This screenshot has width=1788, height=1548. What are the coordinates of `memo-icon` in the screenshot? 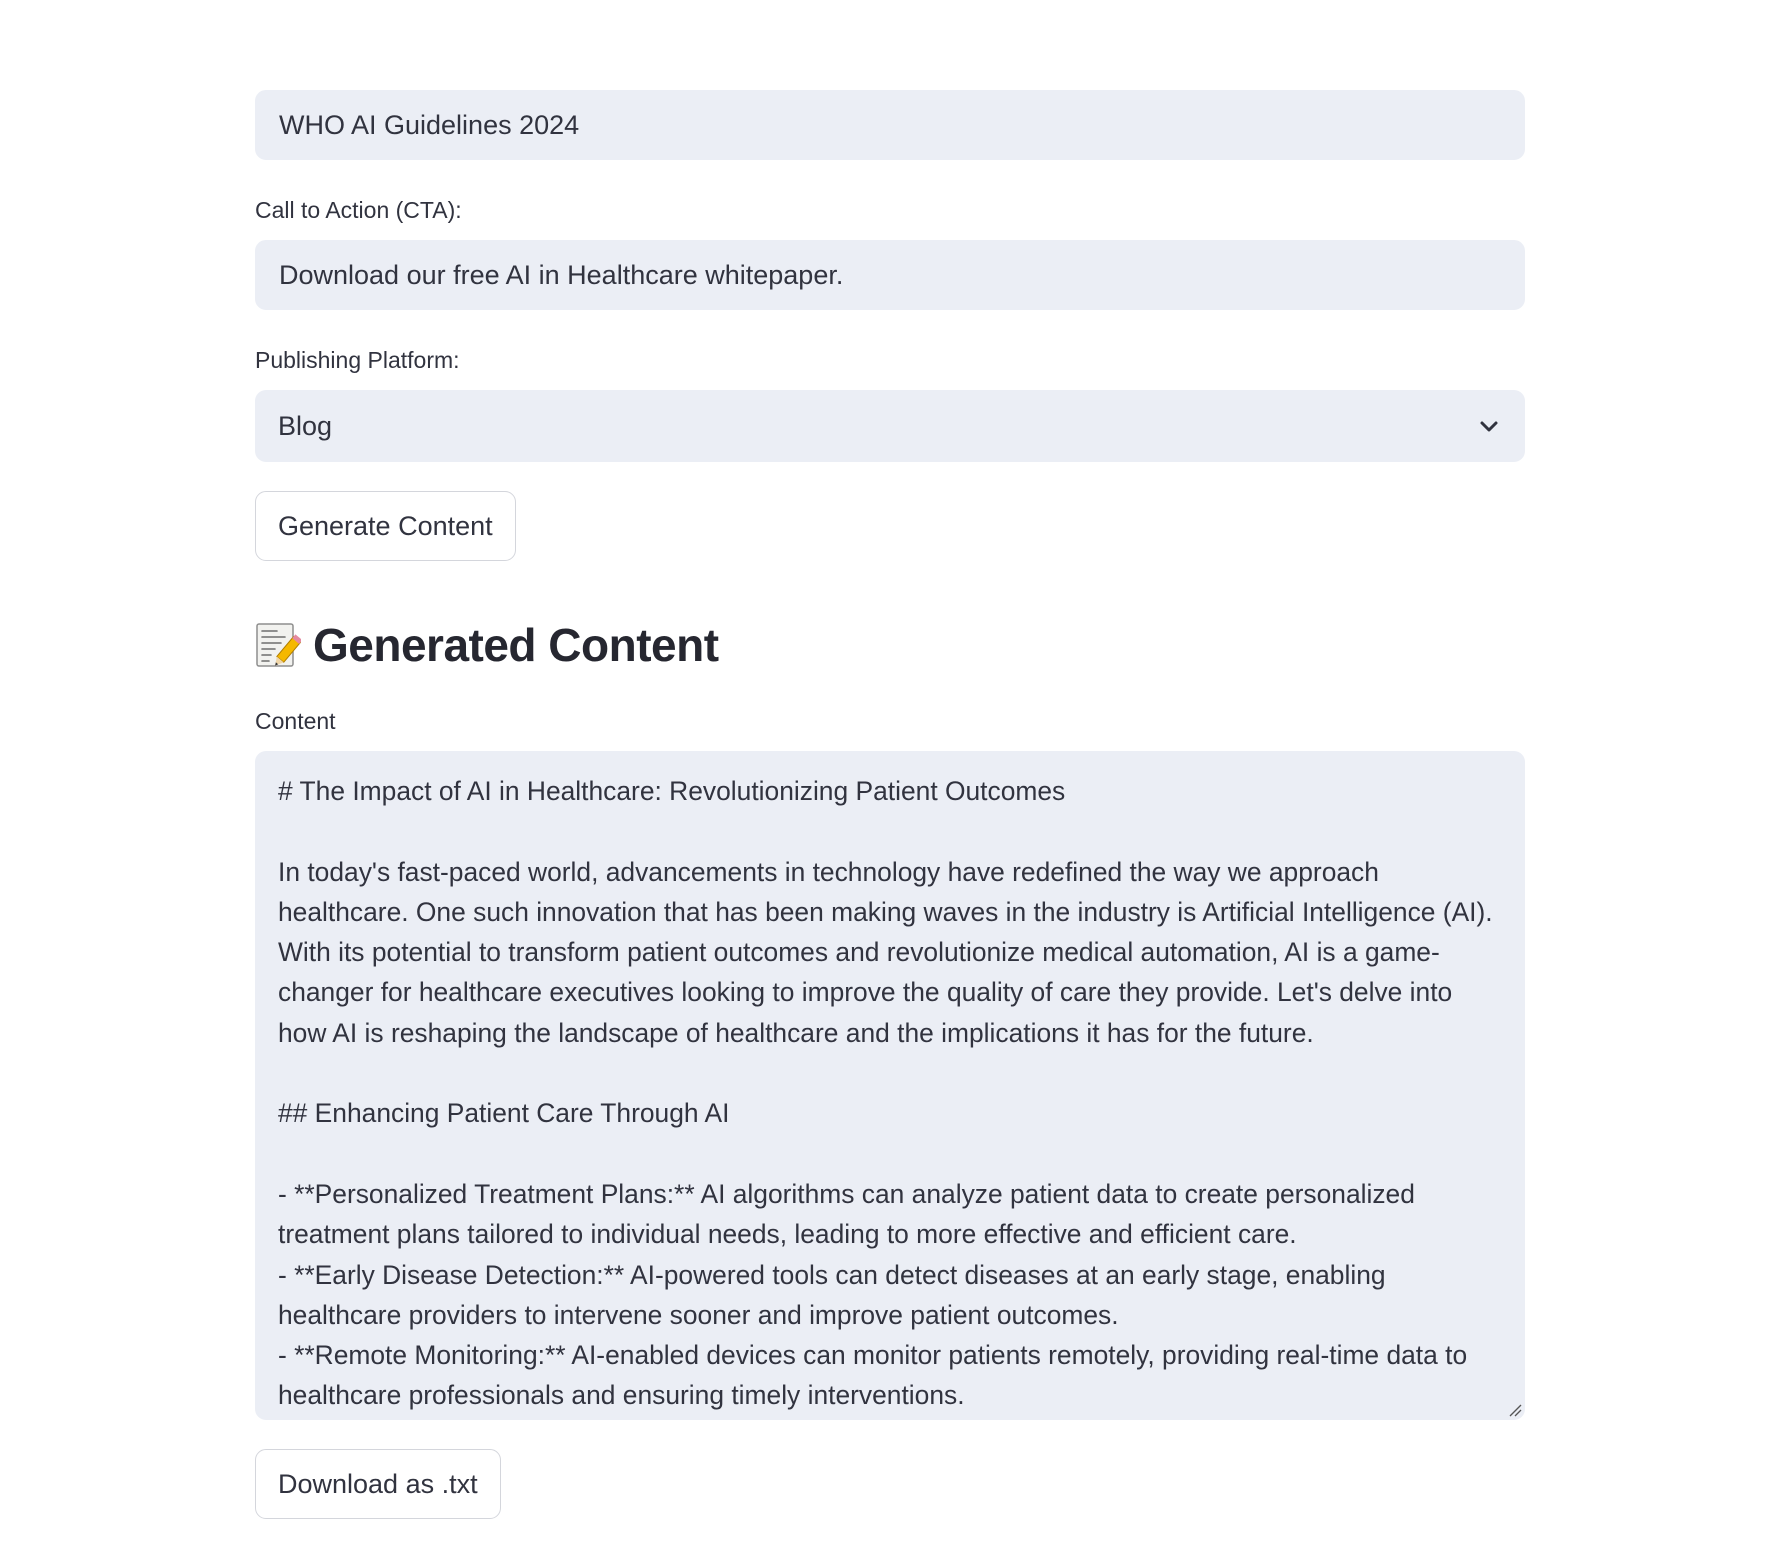 It's located at (278, 645).